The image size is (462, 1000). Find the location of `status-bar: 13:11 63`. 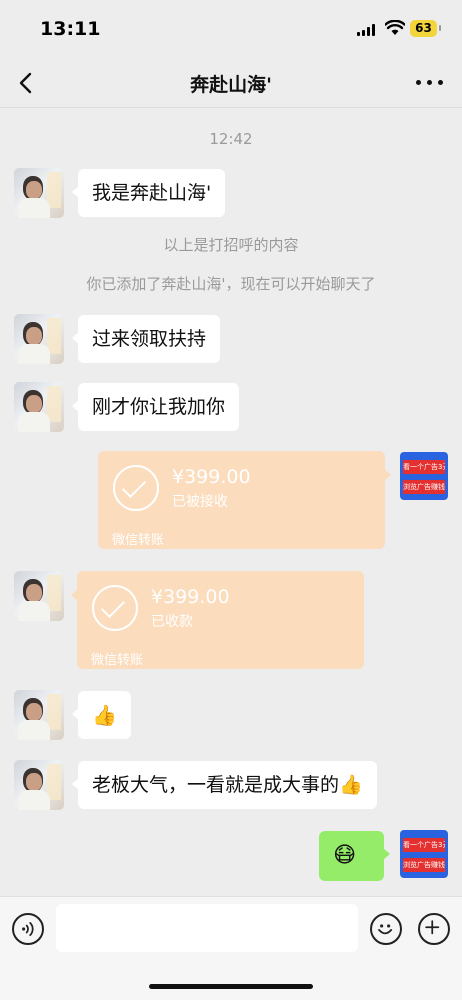

status-bar: 13:11 63 is located at coordinates (231, 29).